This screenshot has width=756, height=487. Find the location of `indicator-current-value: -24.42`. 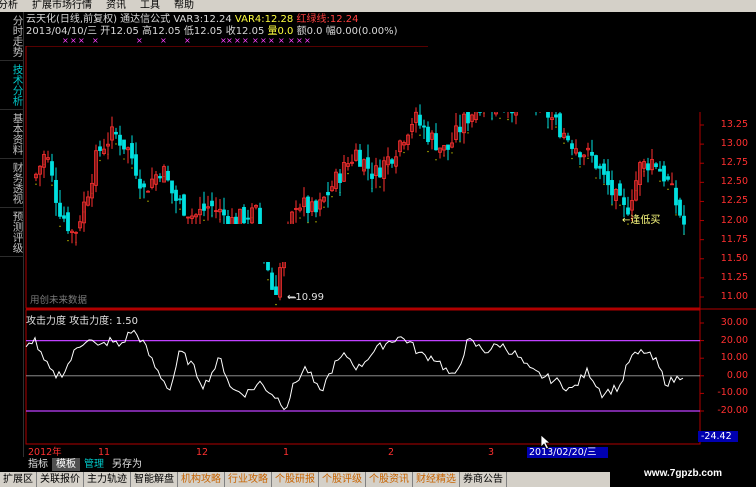

indicator-current-value: -24.42 is located at coordinates (718, 436).